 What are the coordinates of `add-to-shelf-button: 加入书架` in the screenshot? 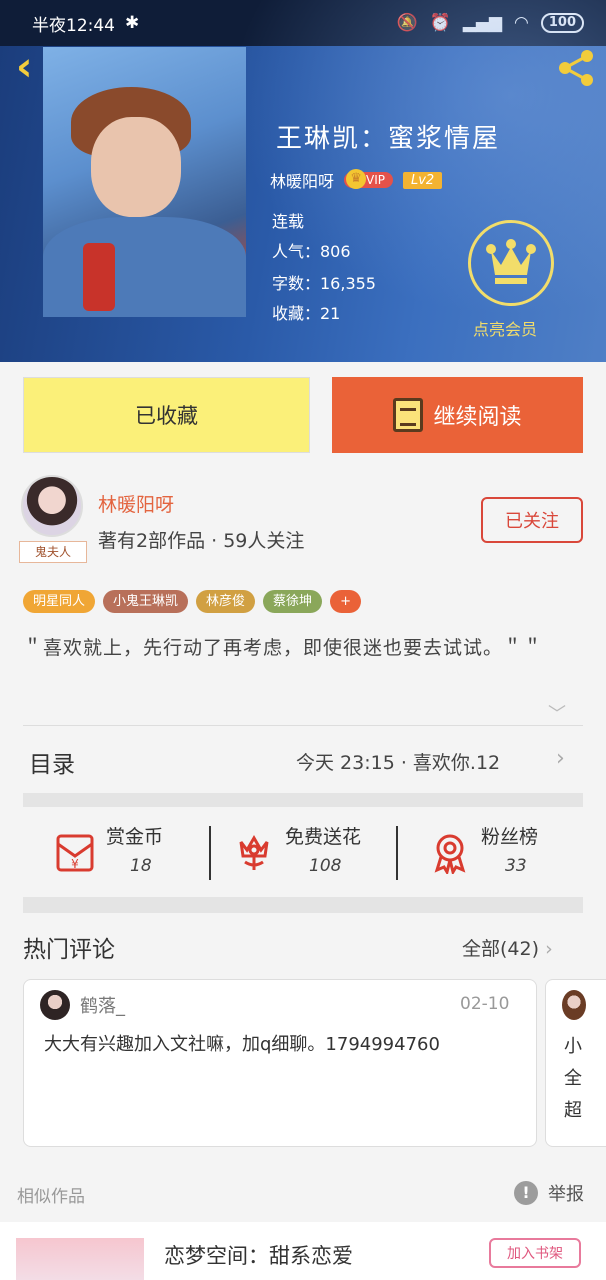 It's located at (535, 1253).